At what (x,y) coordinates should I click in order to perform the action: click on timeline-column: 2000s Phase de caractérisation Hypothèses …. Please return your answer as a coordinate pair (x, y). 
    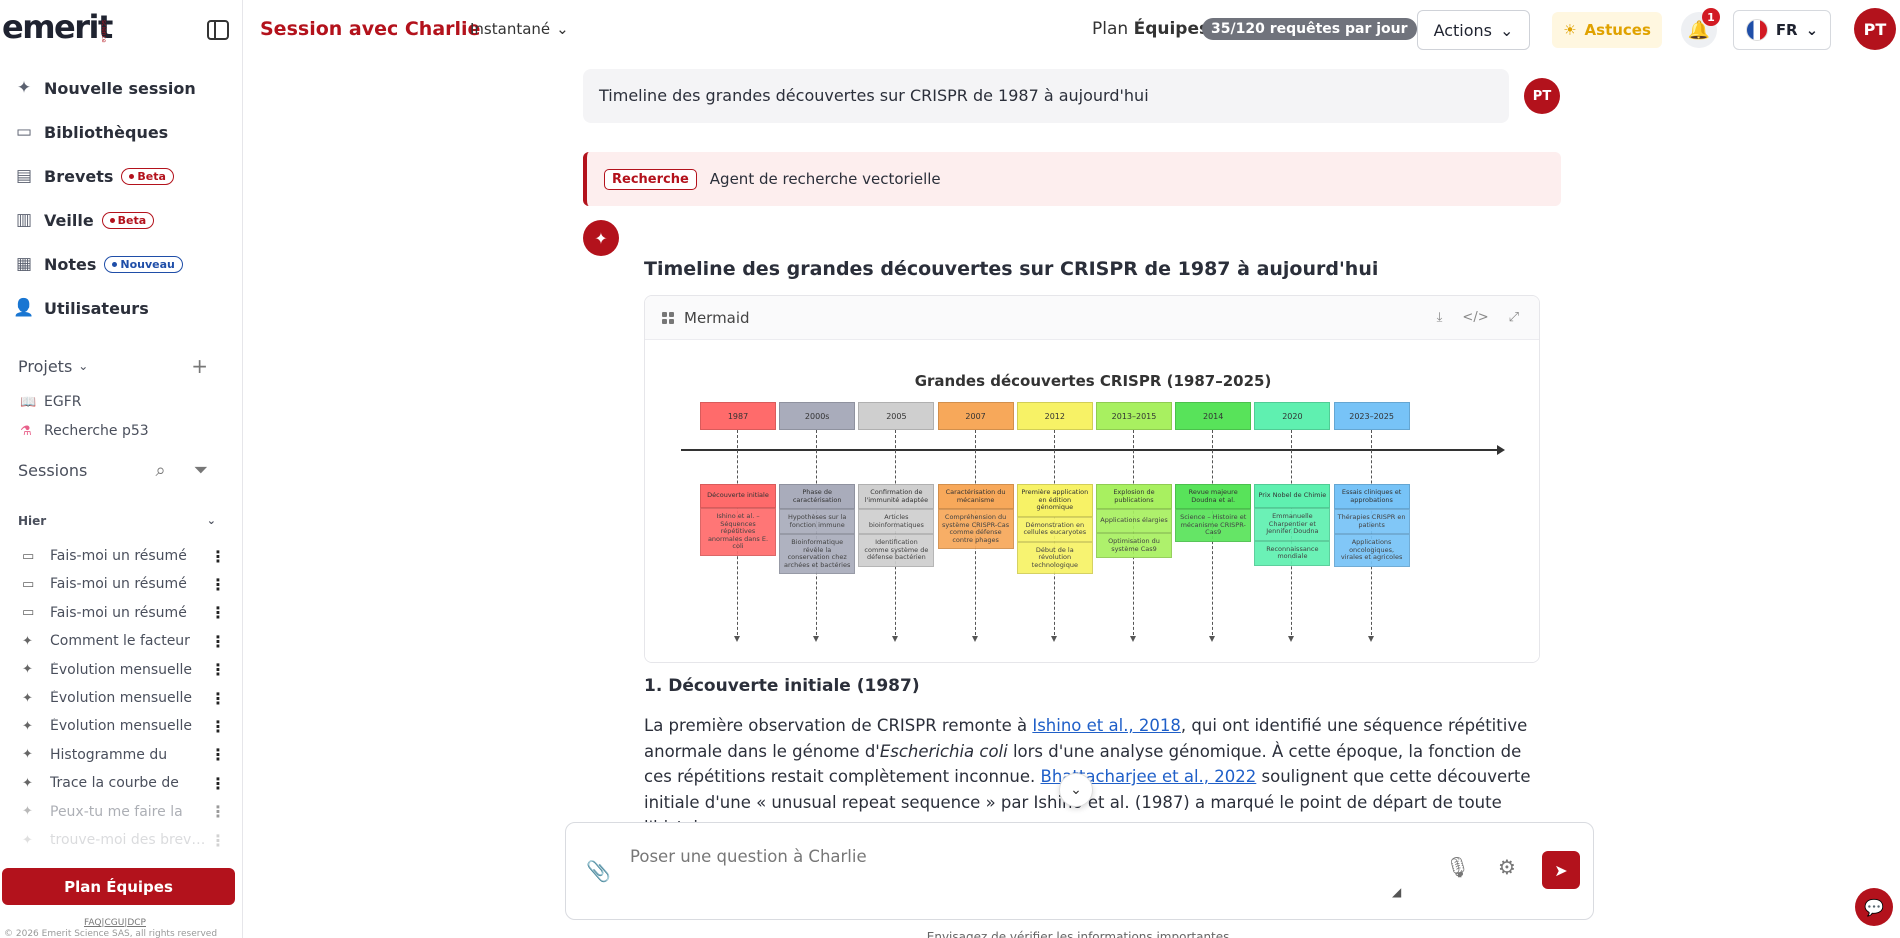
    Looking at the image, I should click on (817, 522).